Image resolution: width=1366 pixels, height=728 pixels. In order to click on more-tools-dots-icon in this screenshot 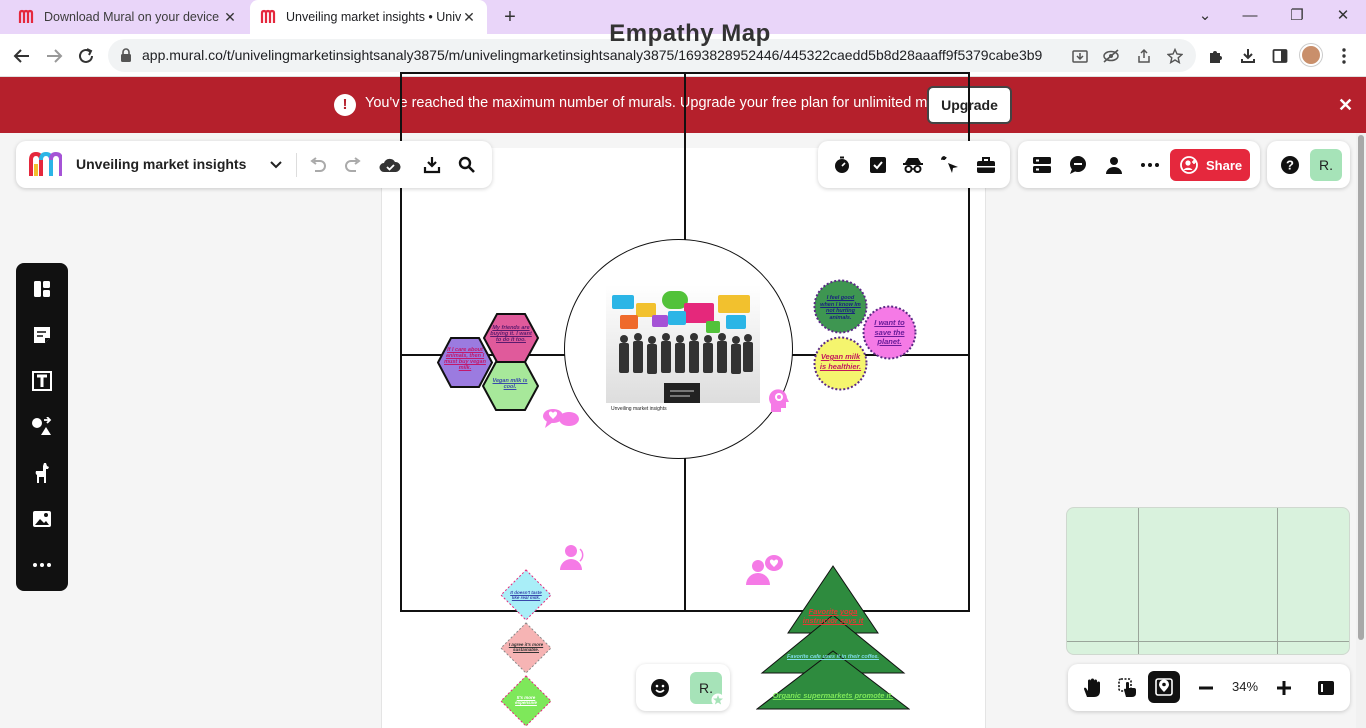, I will do `click(42, 565)`.